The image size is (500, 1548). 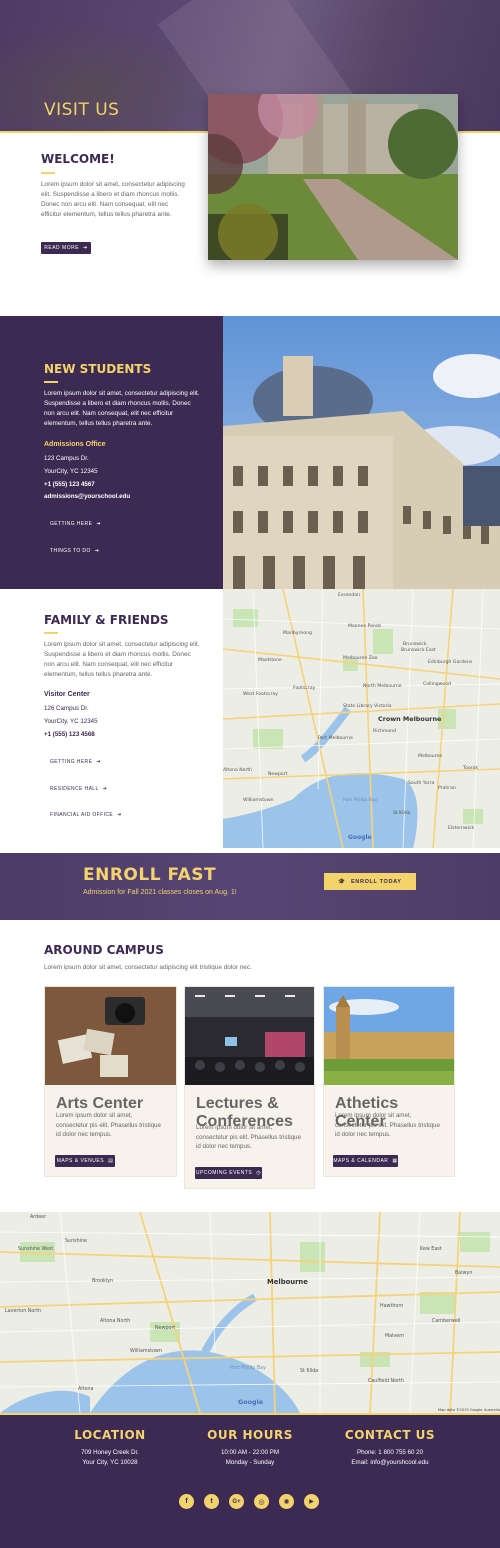 What do you see at coordinates (309, 1371) in the screenshot?
I see `svg-text: St Kilda` at bounding box center [309, 1371].